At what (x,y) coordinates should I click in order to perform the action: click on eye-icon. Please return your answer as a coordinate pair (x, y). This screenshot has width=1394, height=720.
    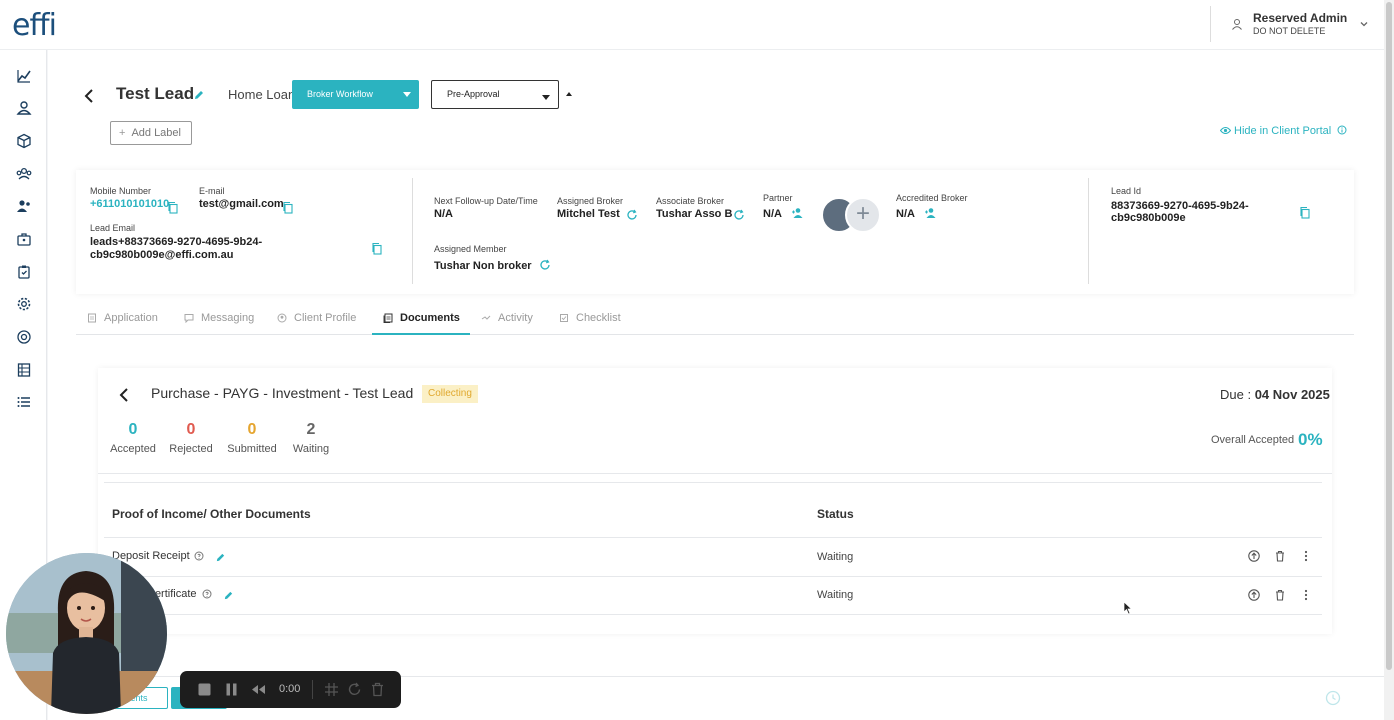
    Looking at the image, I should click on (1225, 130).